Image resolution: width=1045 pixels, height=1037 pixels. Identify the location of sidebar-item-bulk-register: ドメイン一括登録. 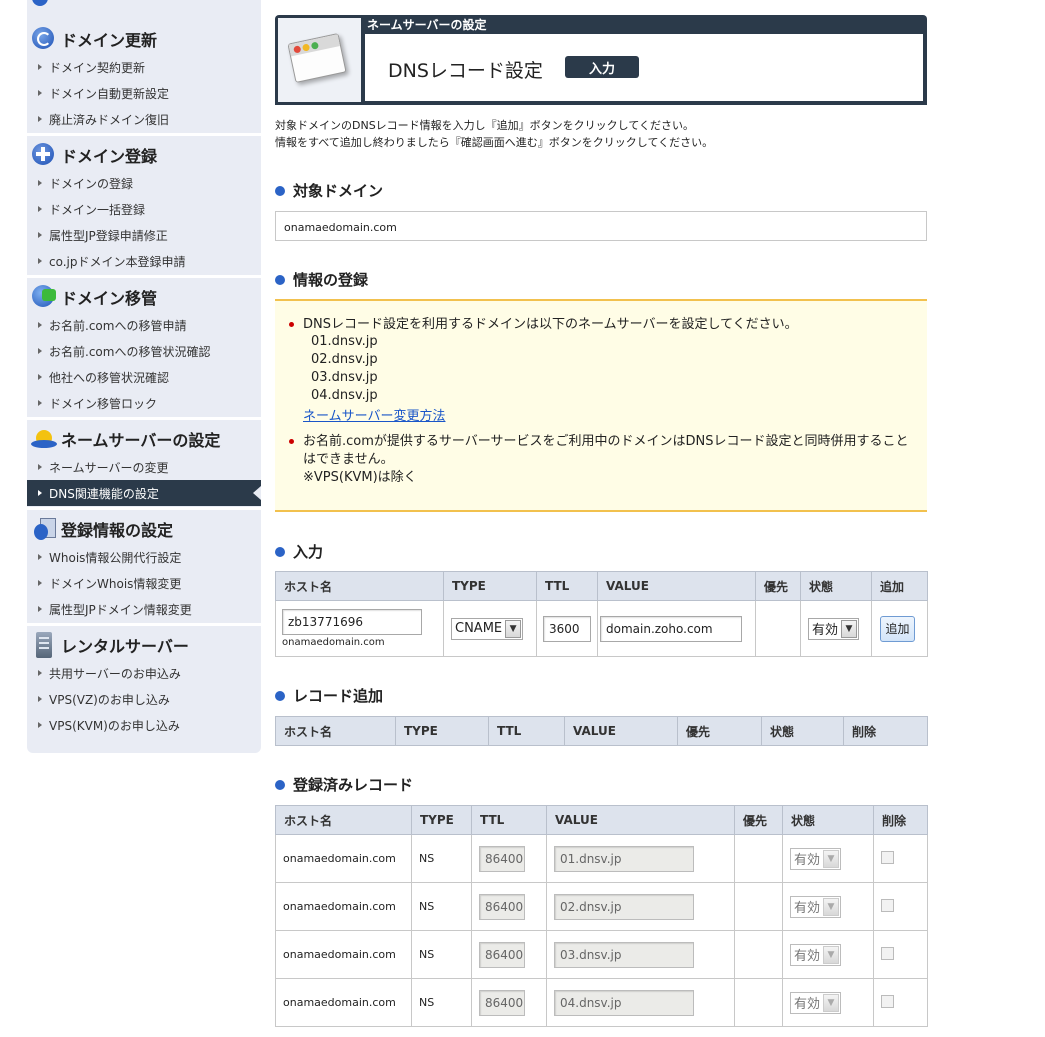
(144, 209).